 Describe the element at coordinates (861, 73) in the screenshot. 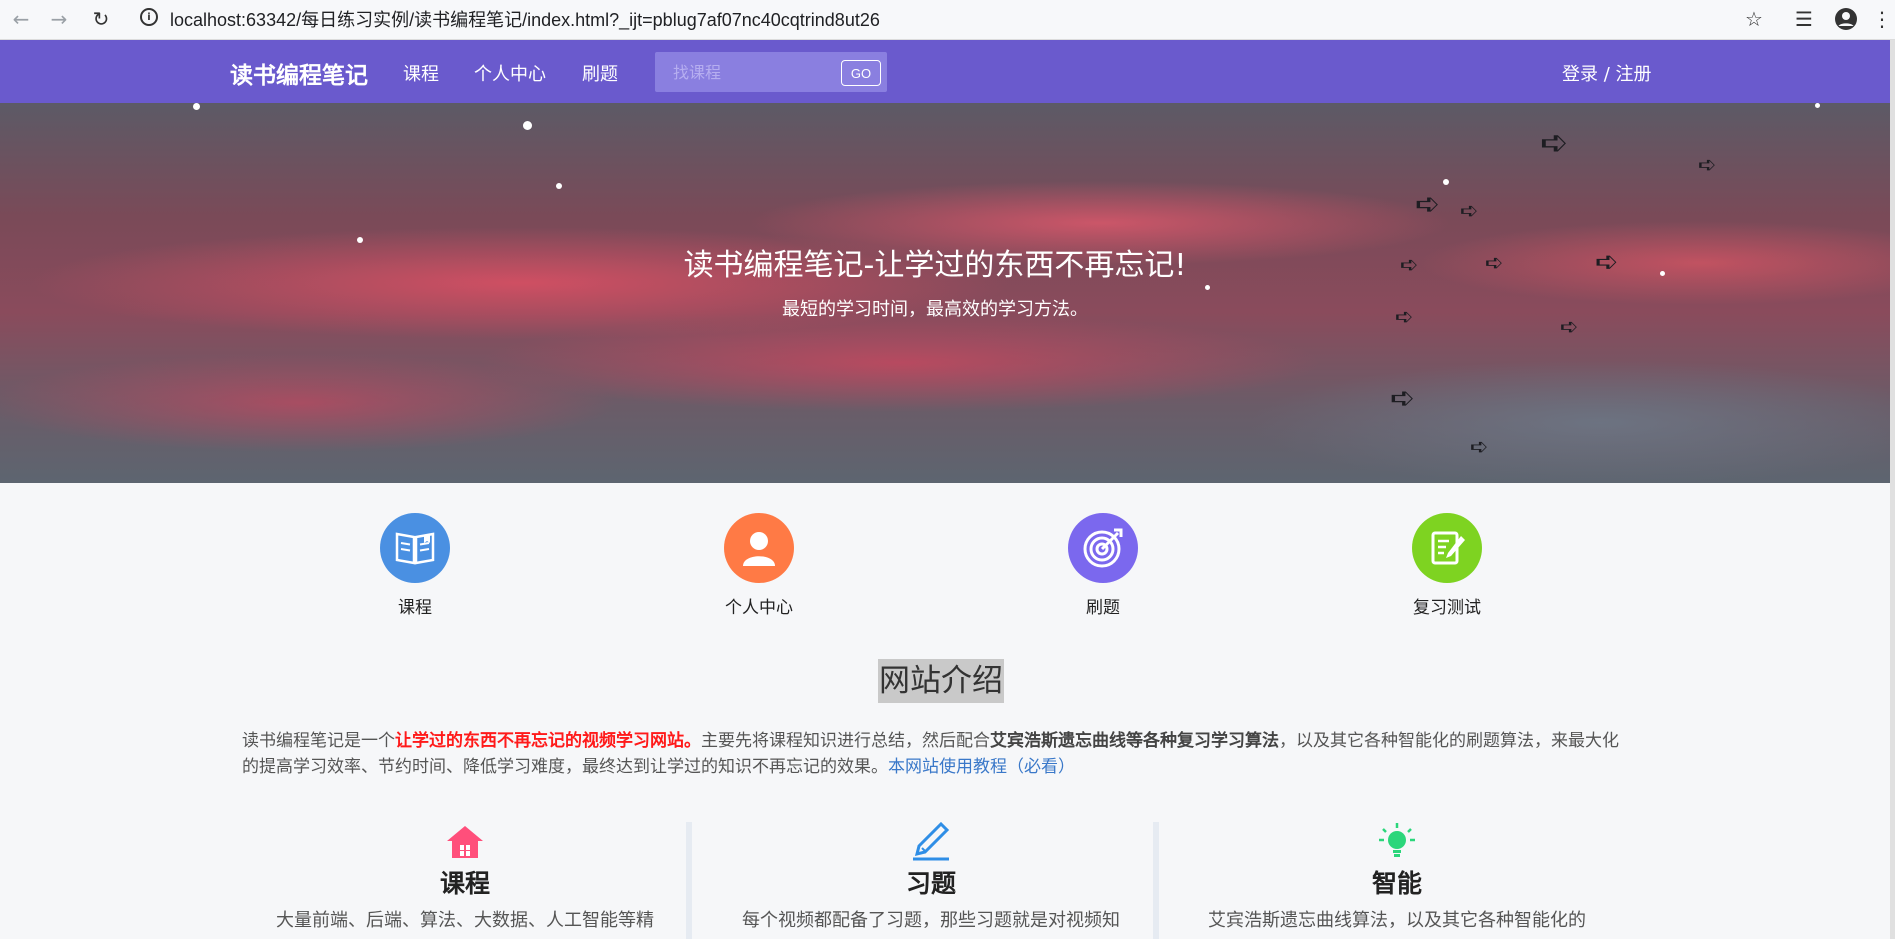

I see `search-go-button: GO` at that location.